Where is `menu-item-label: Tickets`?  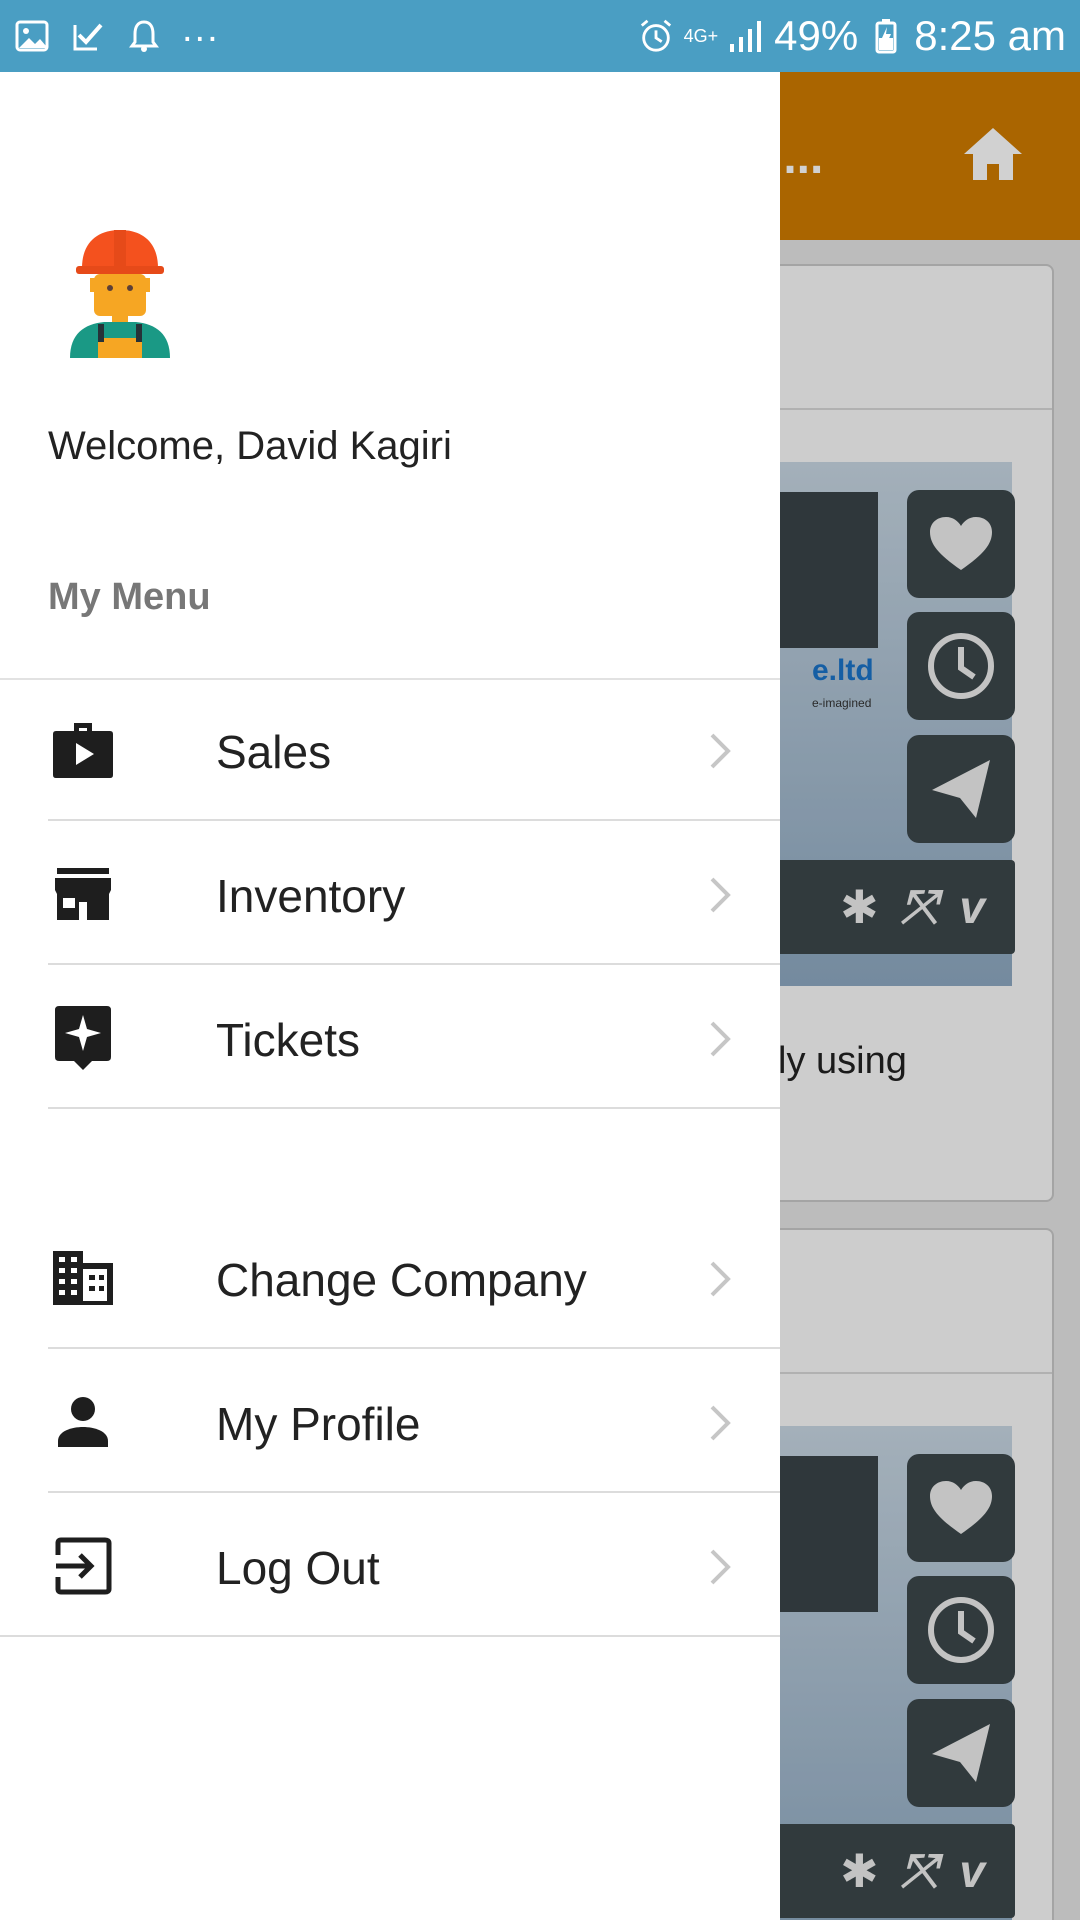 menu-item-label: Tickets is located at coordinates (288, 1040).